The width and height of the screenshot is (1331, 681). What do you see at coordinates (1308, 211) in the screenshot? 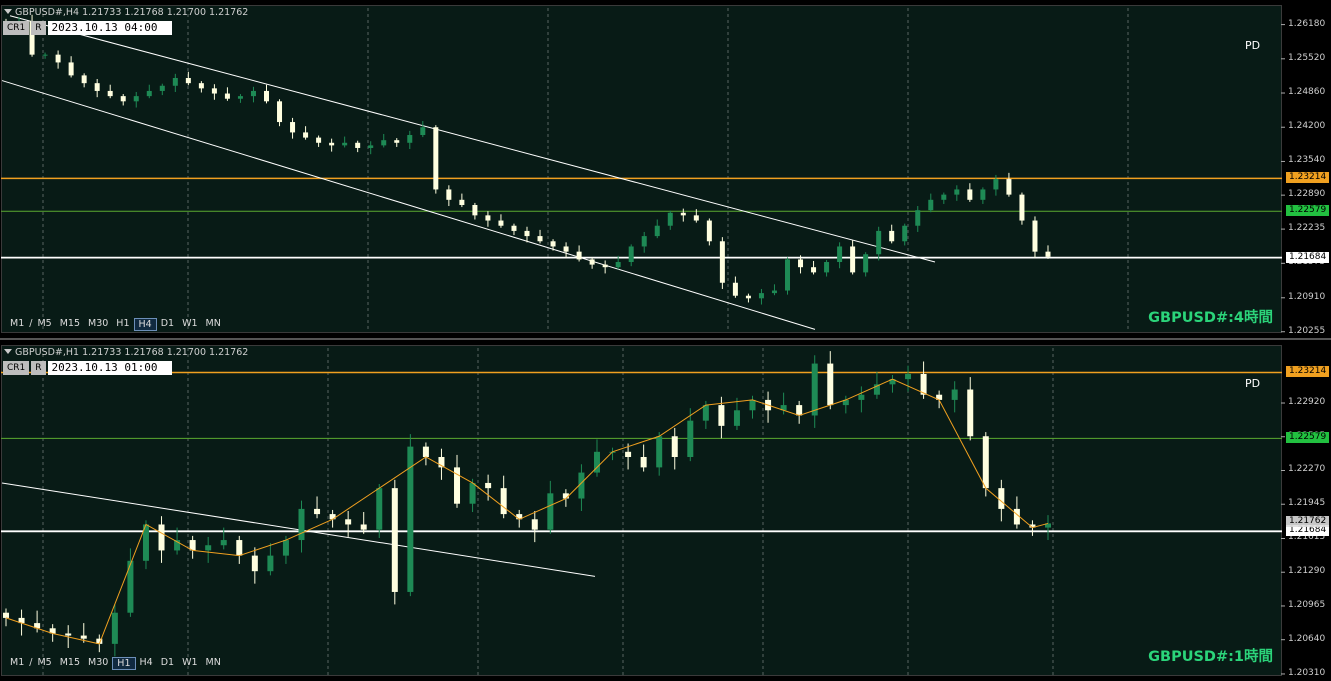
I see `price-level-badge-green: 1.22579` at bounding box center [1308, 211].